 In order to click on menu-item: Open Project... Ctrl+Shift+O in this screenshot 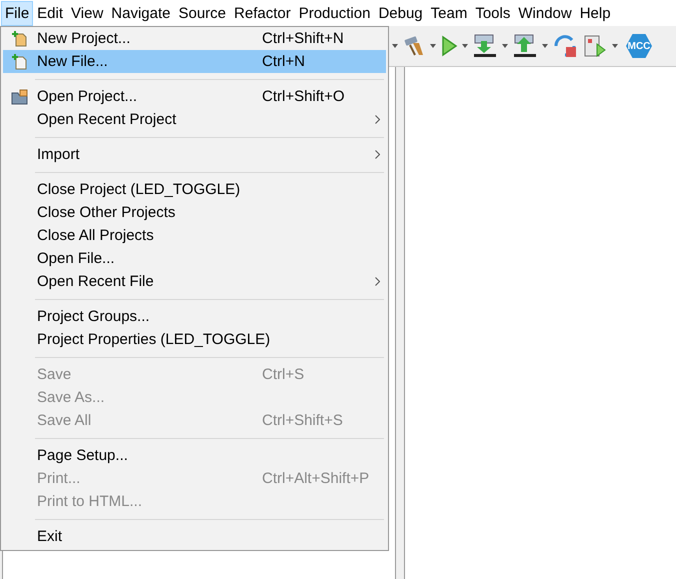, I will do `click(194, 96)`.